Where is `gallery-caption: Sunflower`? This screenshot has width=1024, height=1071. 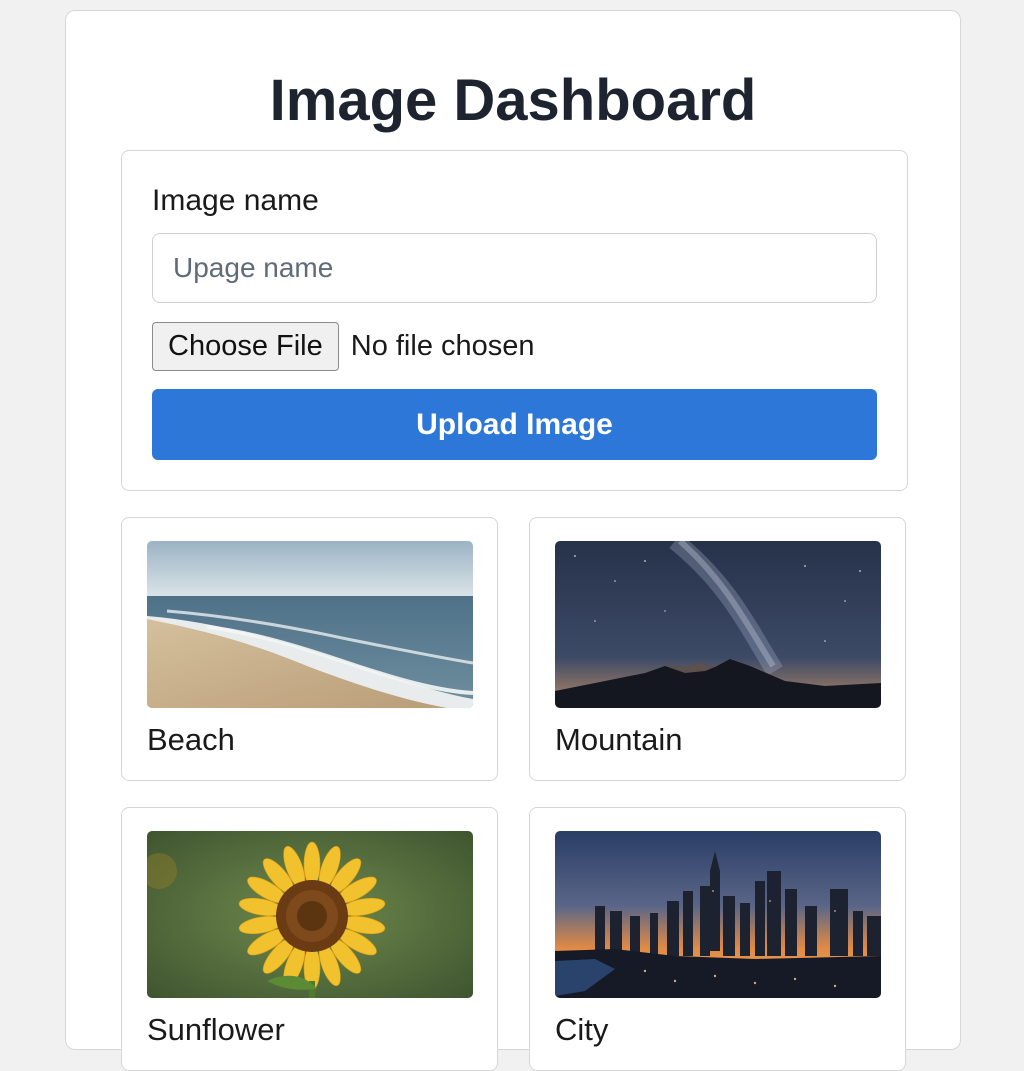 gallery-caption: Sunflower is located at coordinates (216, 1029).